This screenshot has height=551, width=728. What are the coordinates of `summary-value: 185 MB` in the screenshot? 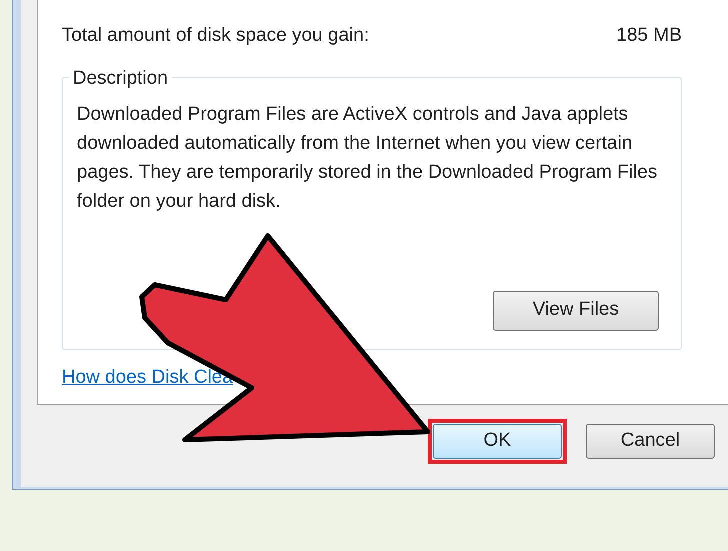 It's located at (649, 36).